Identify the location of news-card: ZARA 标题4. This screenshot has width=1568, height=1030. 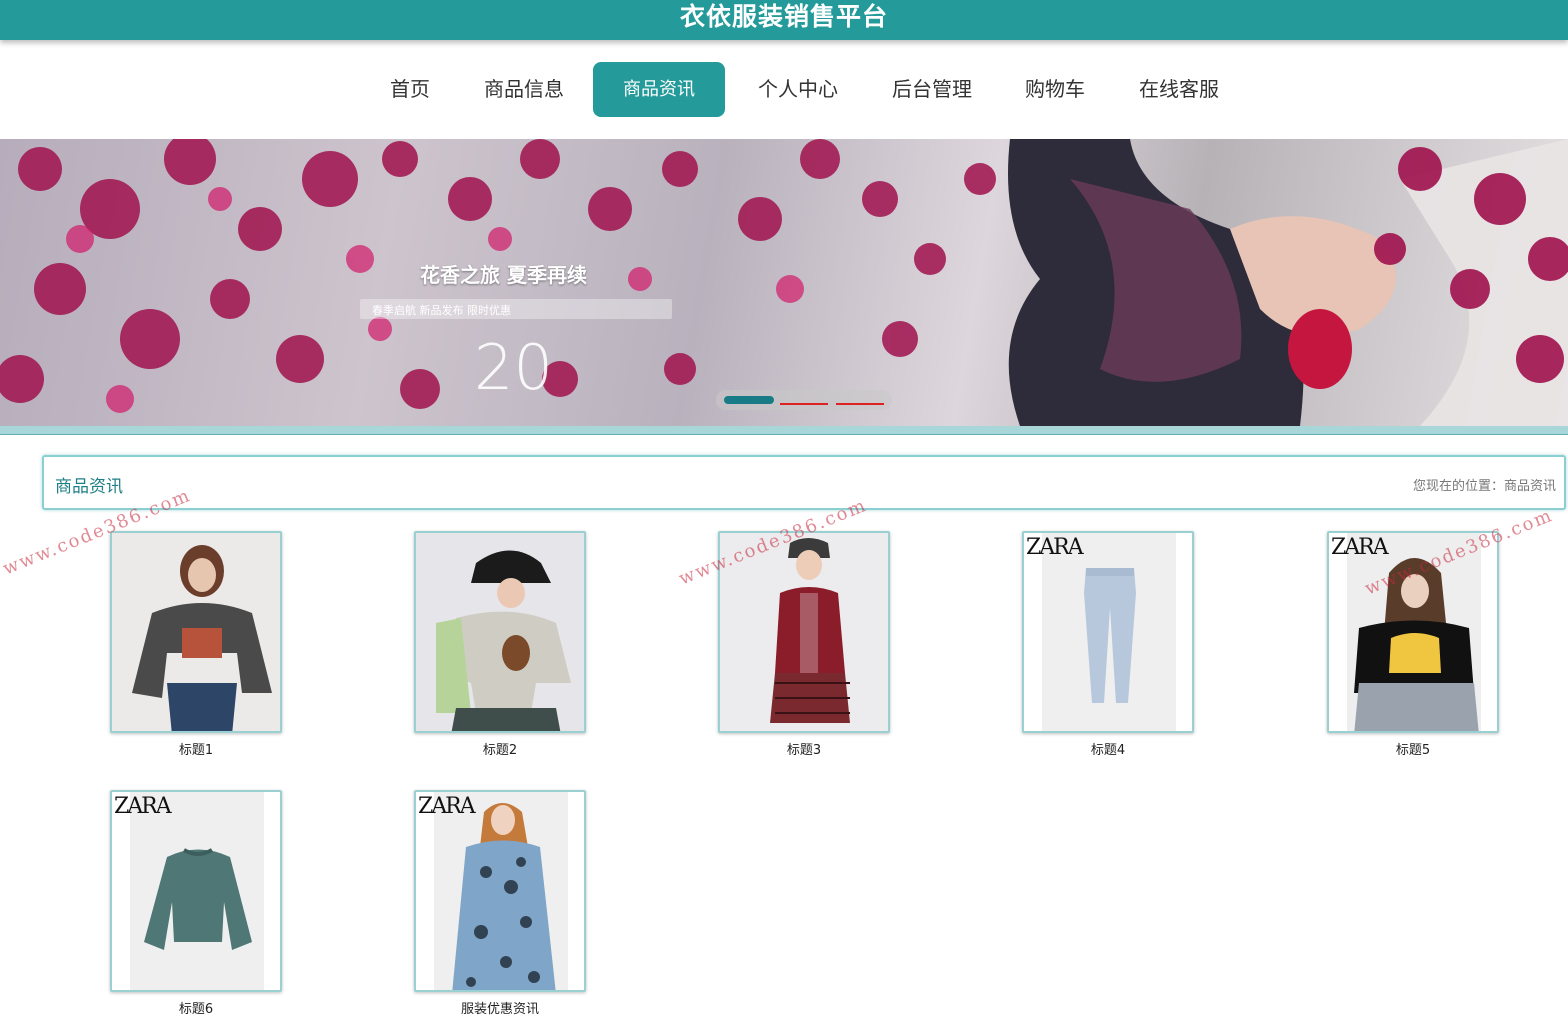
(1108, 644).